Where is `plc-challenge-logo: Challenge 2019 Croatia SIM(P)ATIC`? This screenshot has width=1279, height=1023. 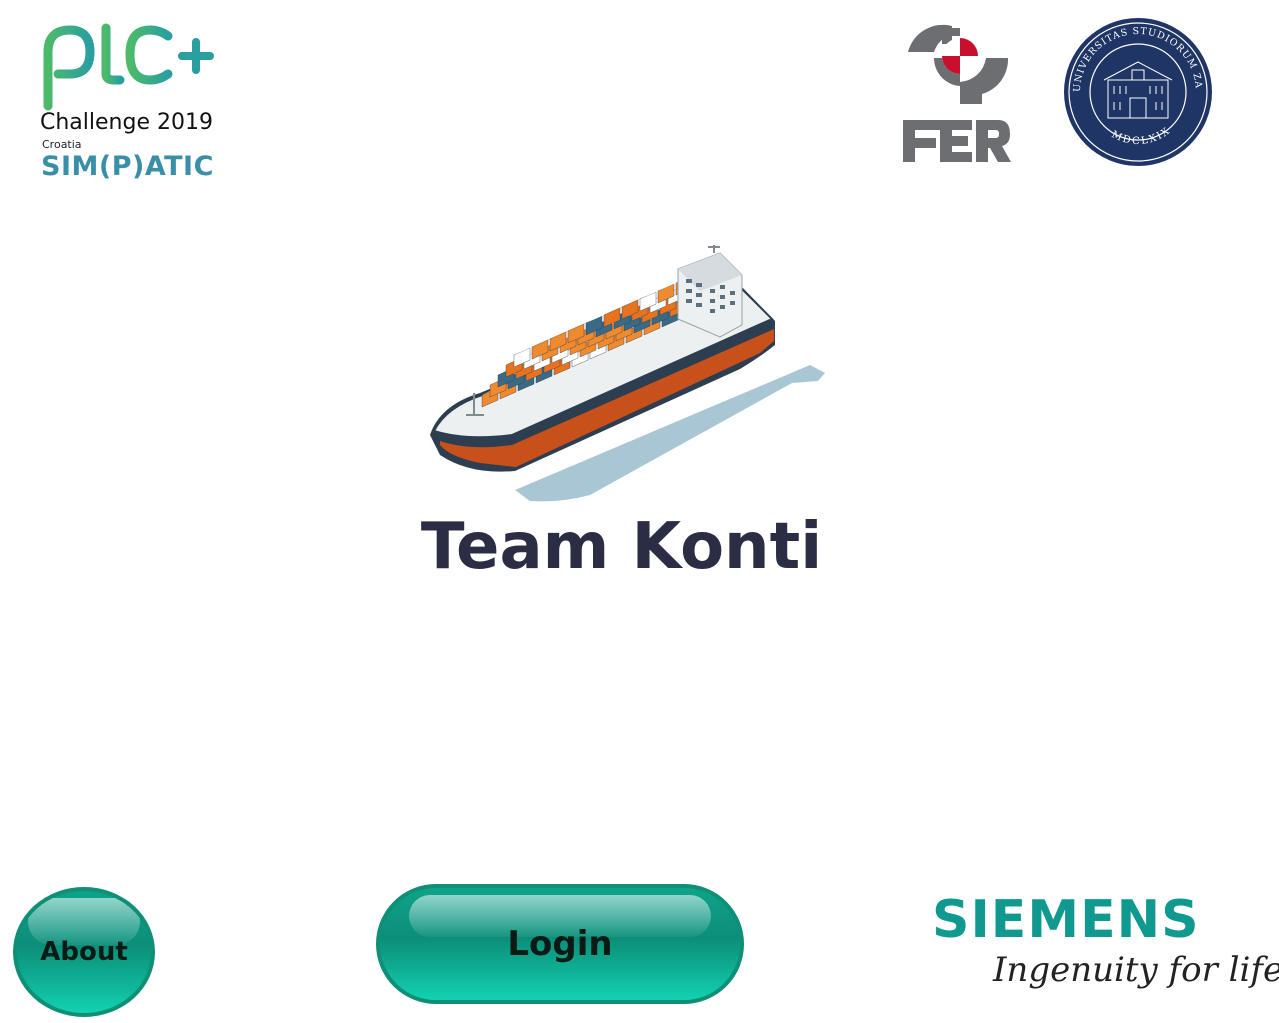
plc-challenge-logo: Challenge 2019 Croatia SIM(P)ATIC is located at coordinates (138, 107).